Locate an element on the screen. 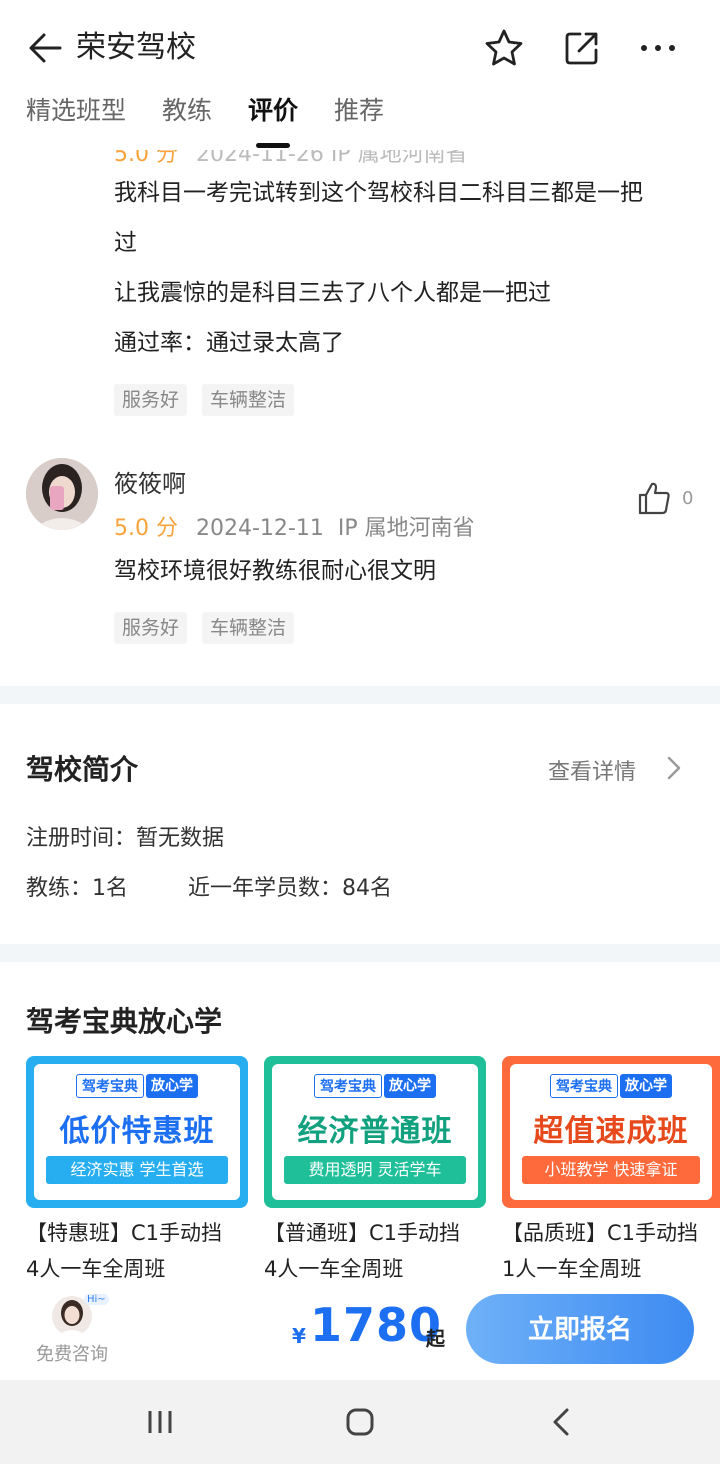 The image size is (720, 1464). share-icon is located at coordinates (582, 48).